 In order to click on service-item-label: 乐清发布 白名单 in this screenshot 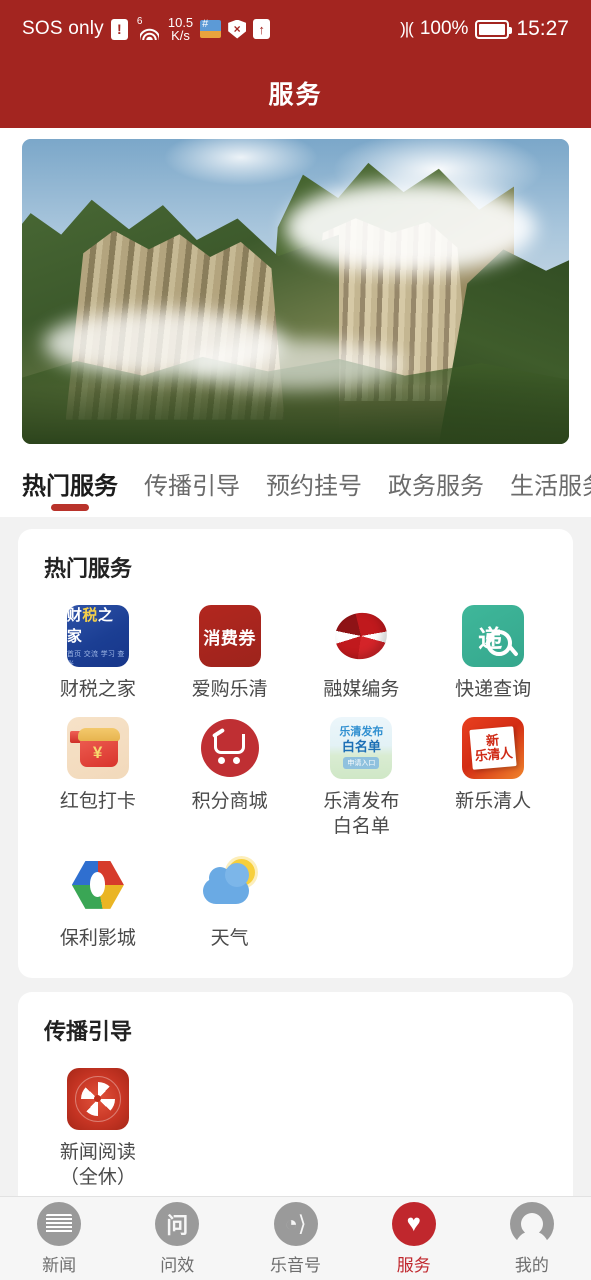, I will do `click(361, 814)`.